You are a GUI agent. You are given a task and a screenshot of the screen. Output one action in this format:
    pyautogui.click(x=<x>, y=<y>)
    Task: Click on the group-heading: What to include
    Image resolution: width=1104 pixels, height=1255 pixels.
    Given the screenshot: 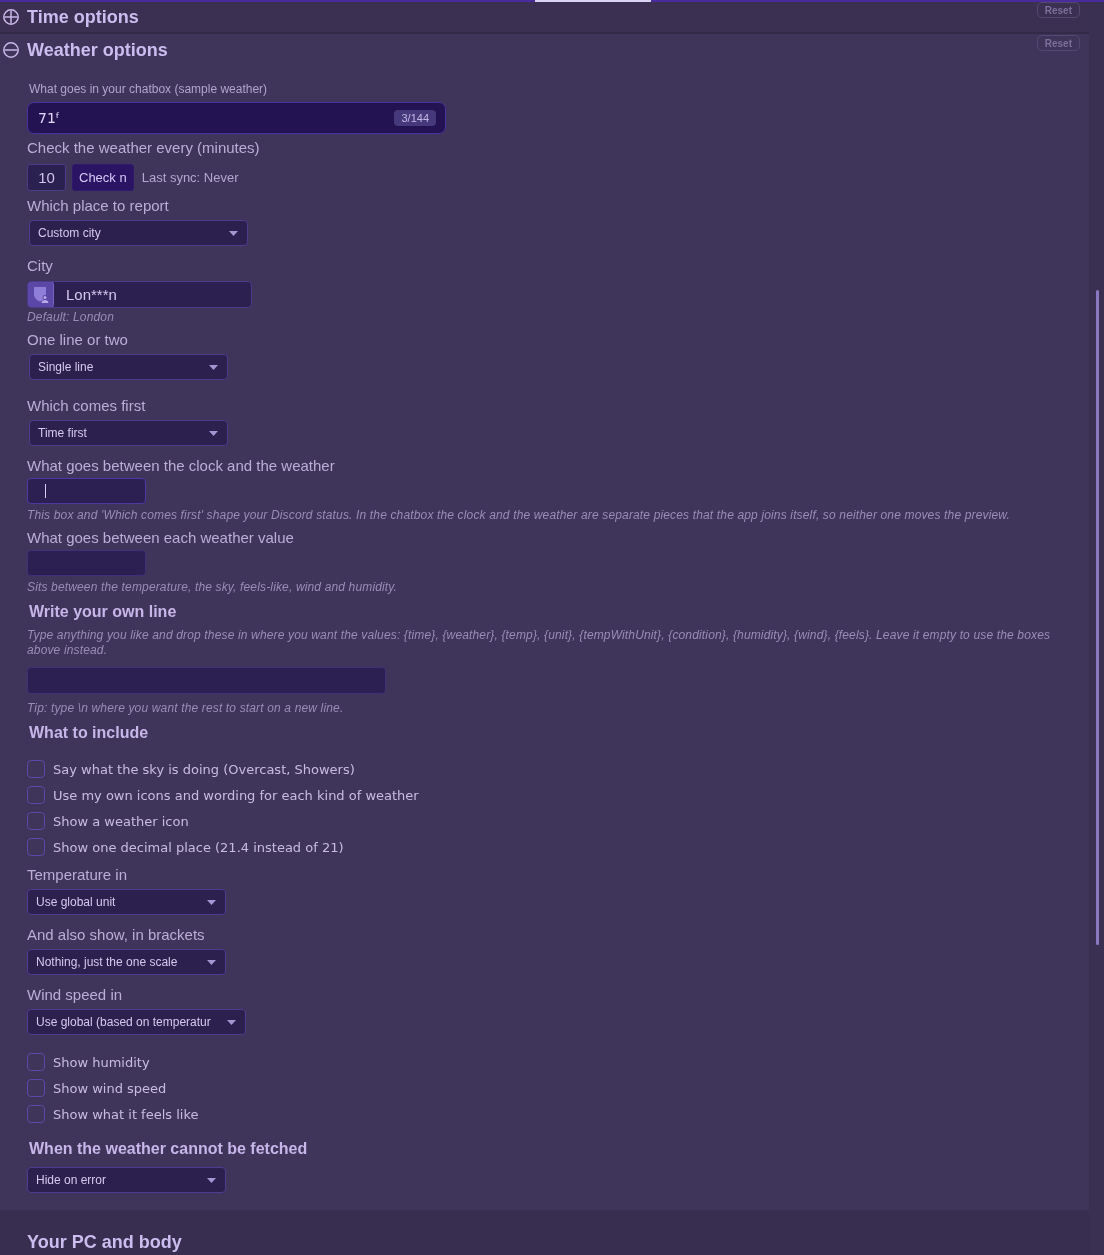 What is the action you would take?
    pyautogui.click(x=89, y=733)
    